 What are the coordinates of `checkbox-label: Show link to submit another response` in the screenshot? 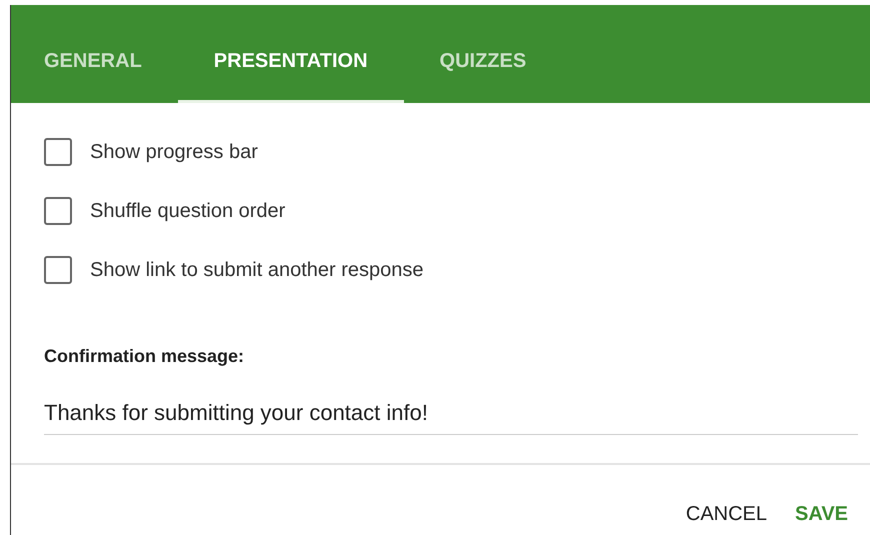 It's located at (257, 270).